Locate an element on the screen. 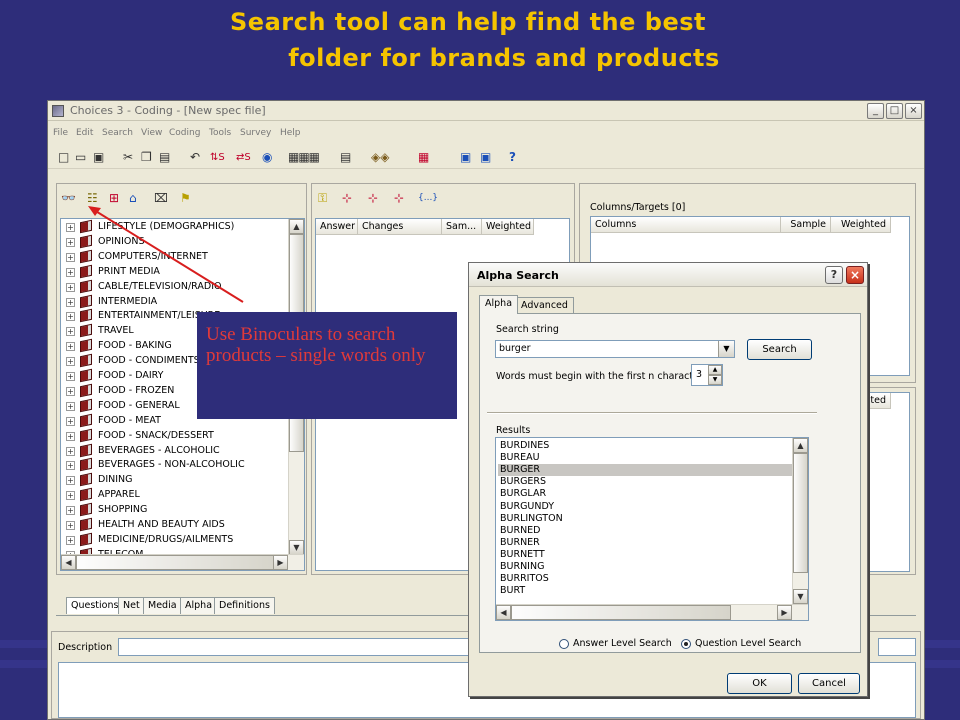 This screenshot has height=720, width=960. results-vertical-scrollbar: ▲ ▼ is located at coordinates (800, 521).